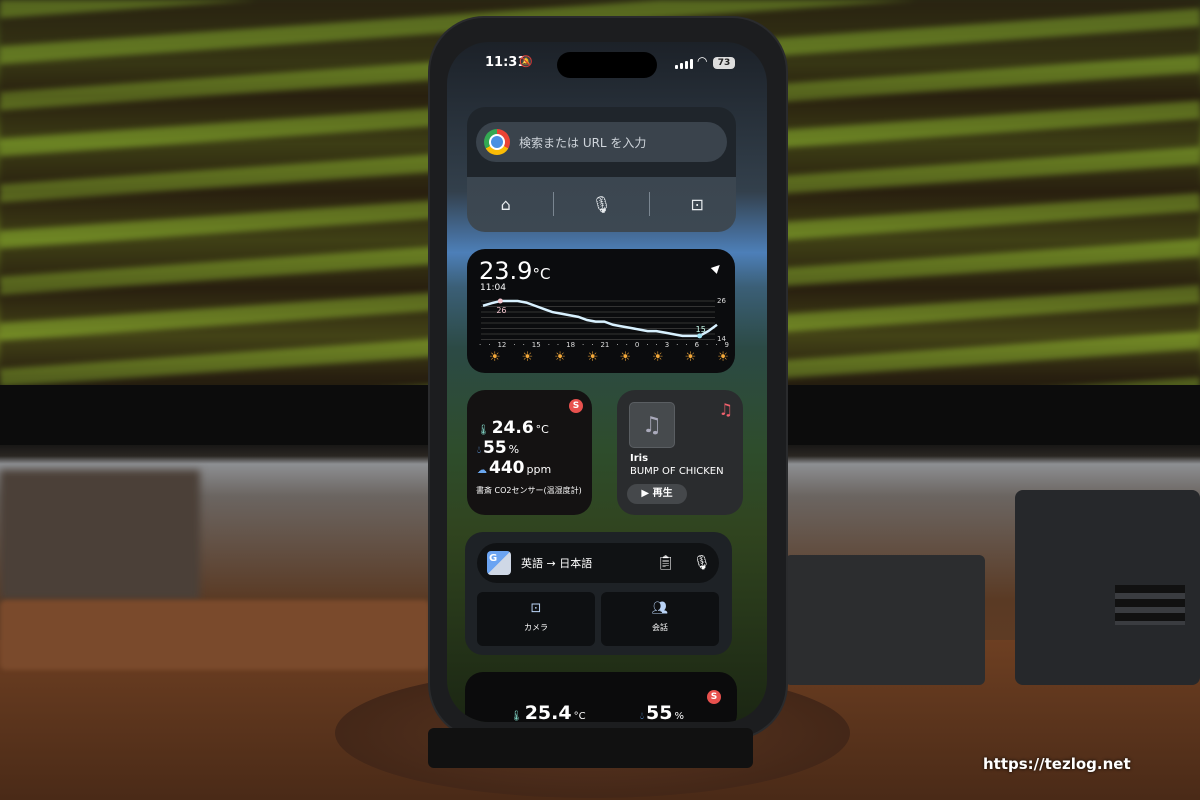 The height and width of the screenshot is (800, 1200). Describe the element at coordinates (100, 535) in the screenshot. I see `background-object` at that location.